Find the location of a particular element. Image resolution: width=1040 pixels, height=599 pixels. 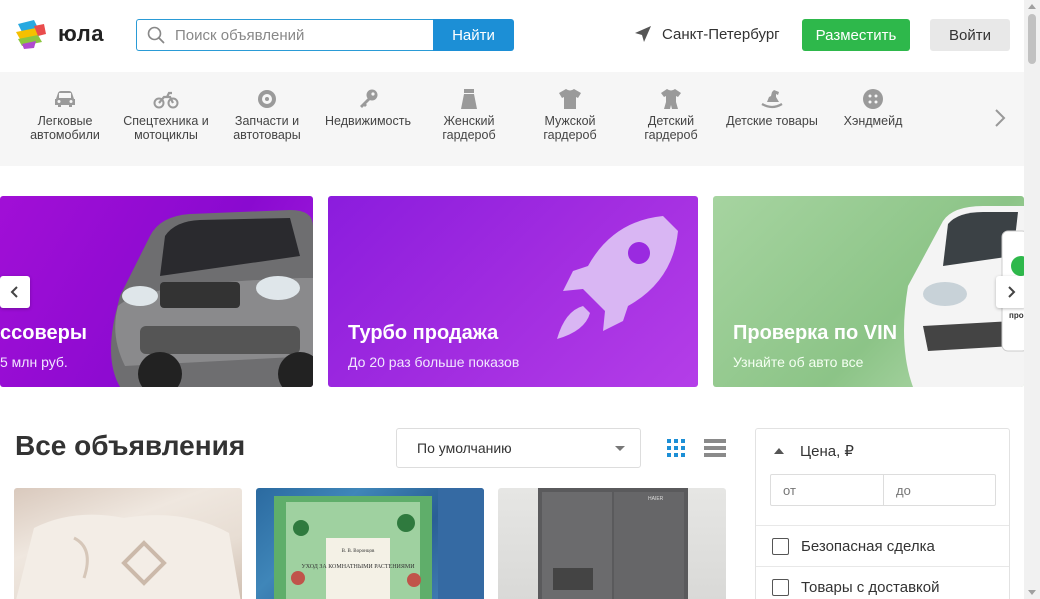

search-bar: Найти is located at coordinates (325, 35).